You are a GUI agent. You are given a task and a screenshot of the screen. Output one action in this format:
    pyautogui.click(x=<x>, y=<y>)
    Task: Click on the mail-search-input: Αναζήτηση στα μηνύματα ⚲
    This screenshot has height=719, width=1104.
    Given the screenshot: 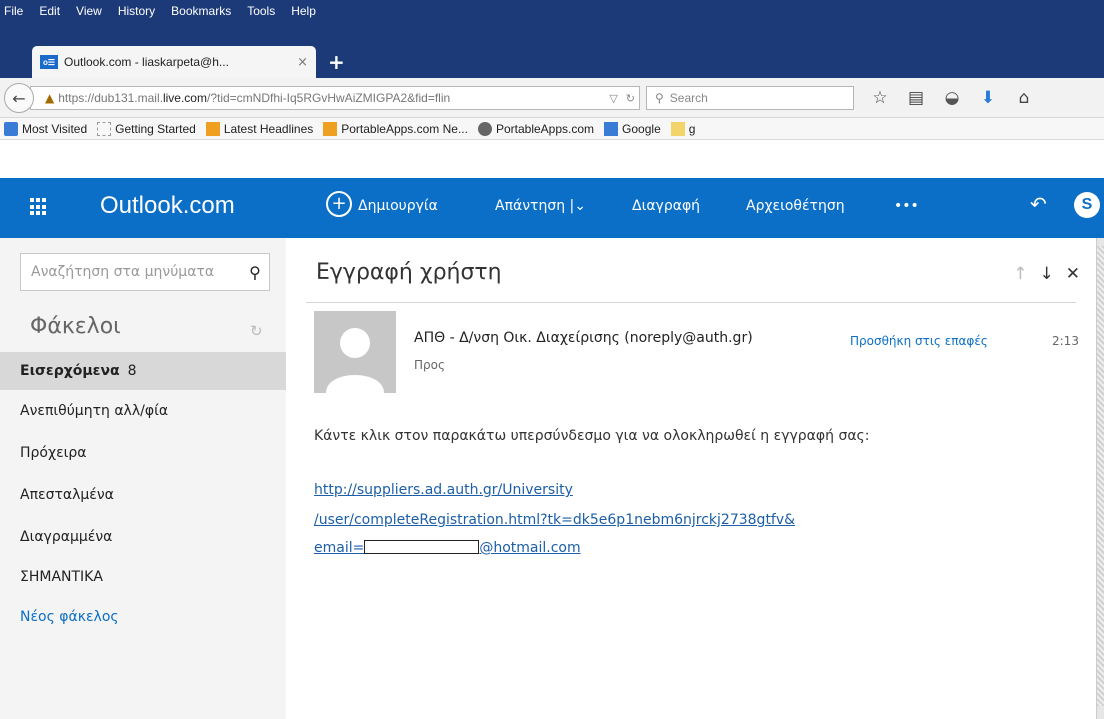 What is the action you would take?
    pyautogui.click(x=145, y=272)
    